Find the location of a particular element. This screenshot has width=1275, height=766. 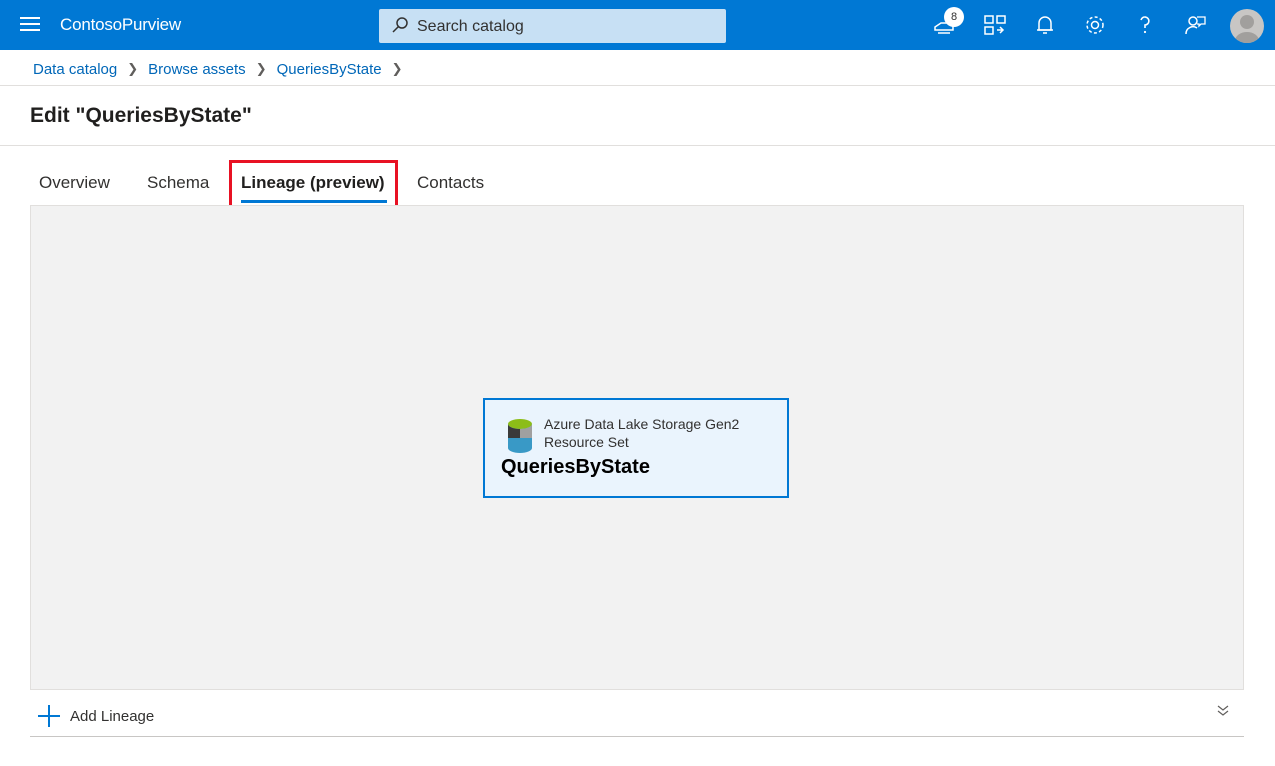

tab-schema: Schema is located at coordinates (178, 183).